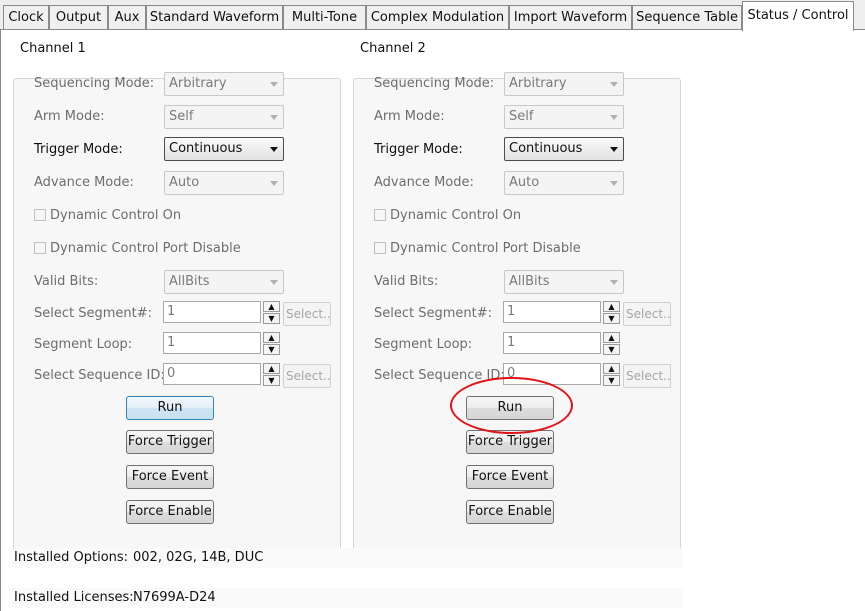 This screenshot has height=611, width=865. What do you see at coordinates (346, 598) in the screenshot?
I see `installed-licenses-row: Installed Licenses:N7699A-D24` at bounding box center [346, 598].